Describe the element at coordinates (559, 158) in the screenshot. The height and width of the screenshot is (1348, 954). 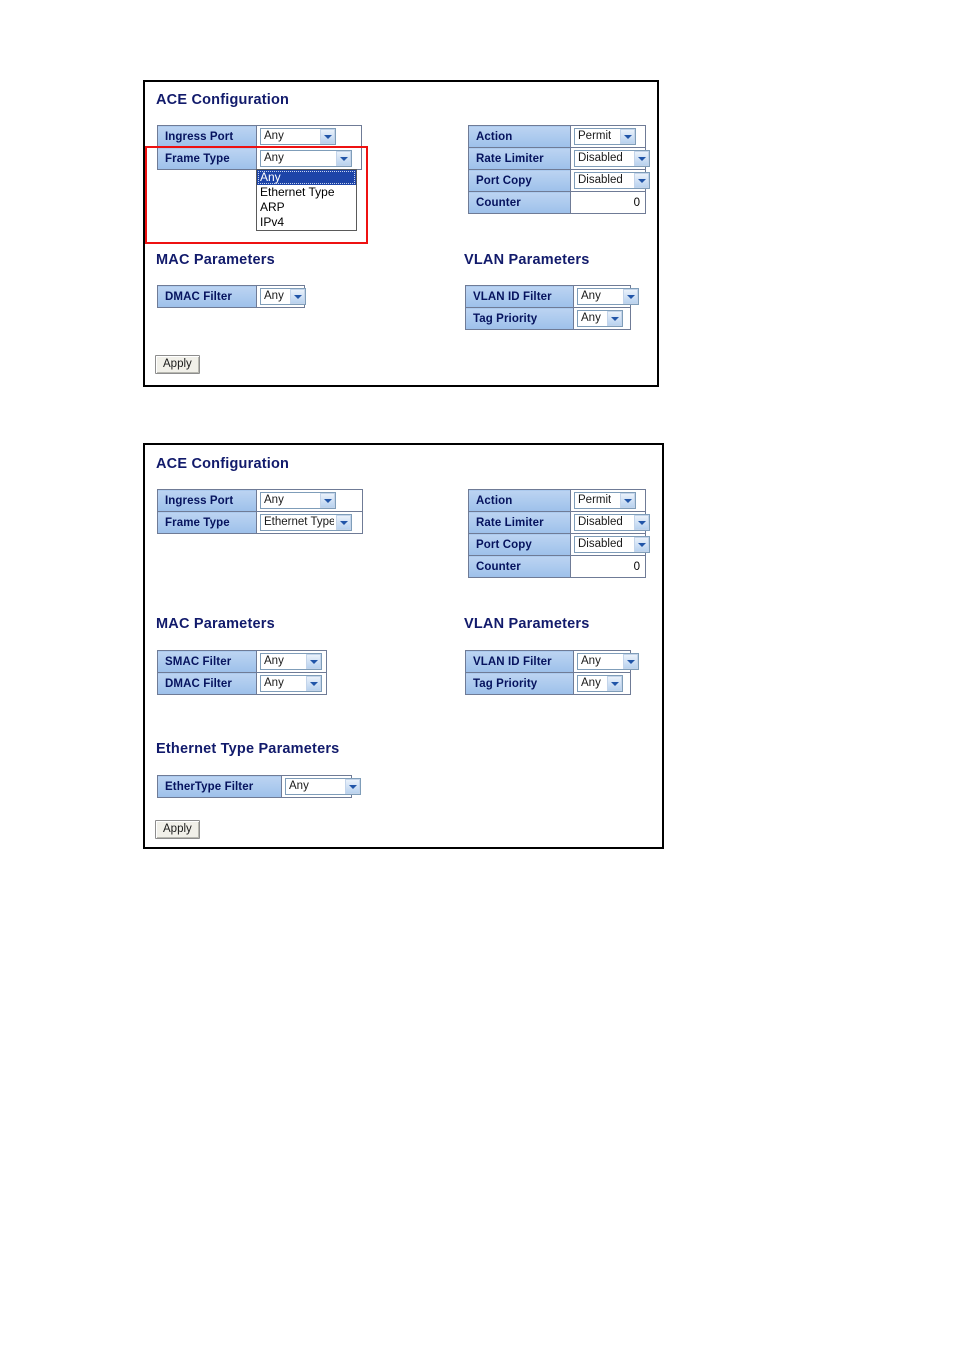
I see `table-row: Rate Limiter Disabled` at that location.